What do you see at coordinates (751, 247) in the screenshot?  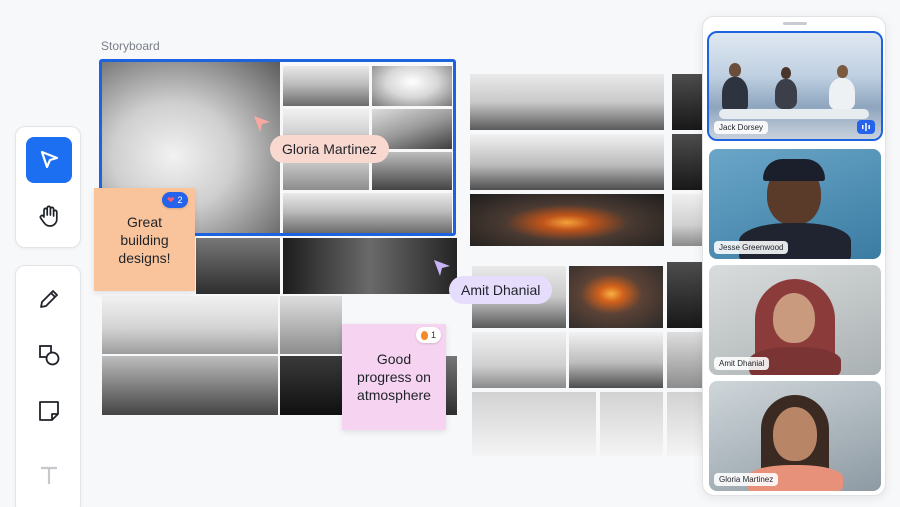 I see `participant-name: Jesse Greenwood` at bounding box center [751, 247].